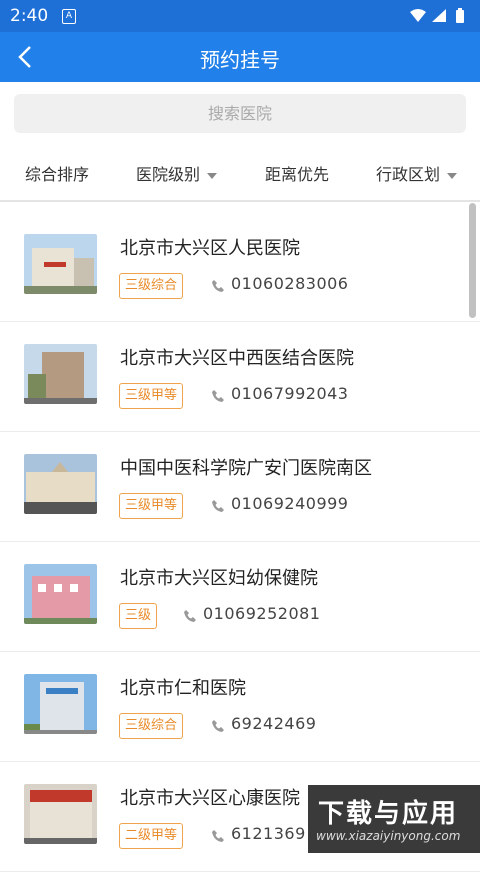 Image resolution: width=480 pixels, height=872 pixels. What do you see at coordinates (246, 468) in the screenshot?
I see `hospital-name: 中国中医科学院广安门医院南区` at bounding box center [246, 468].